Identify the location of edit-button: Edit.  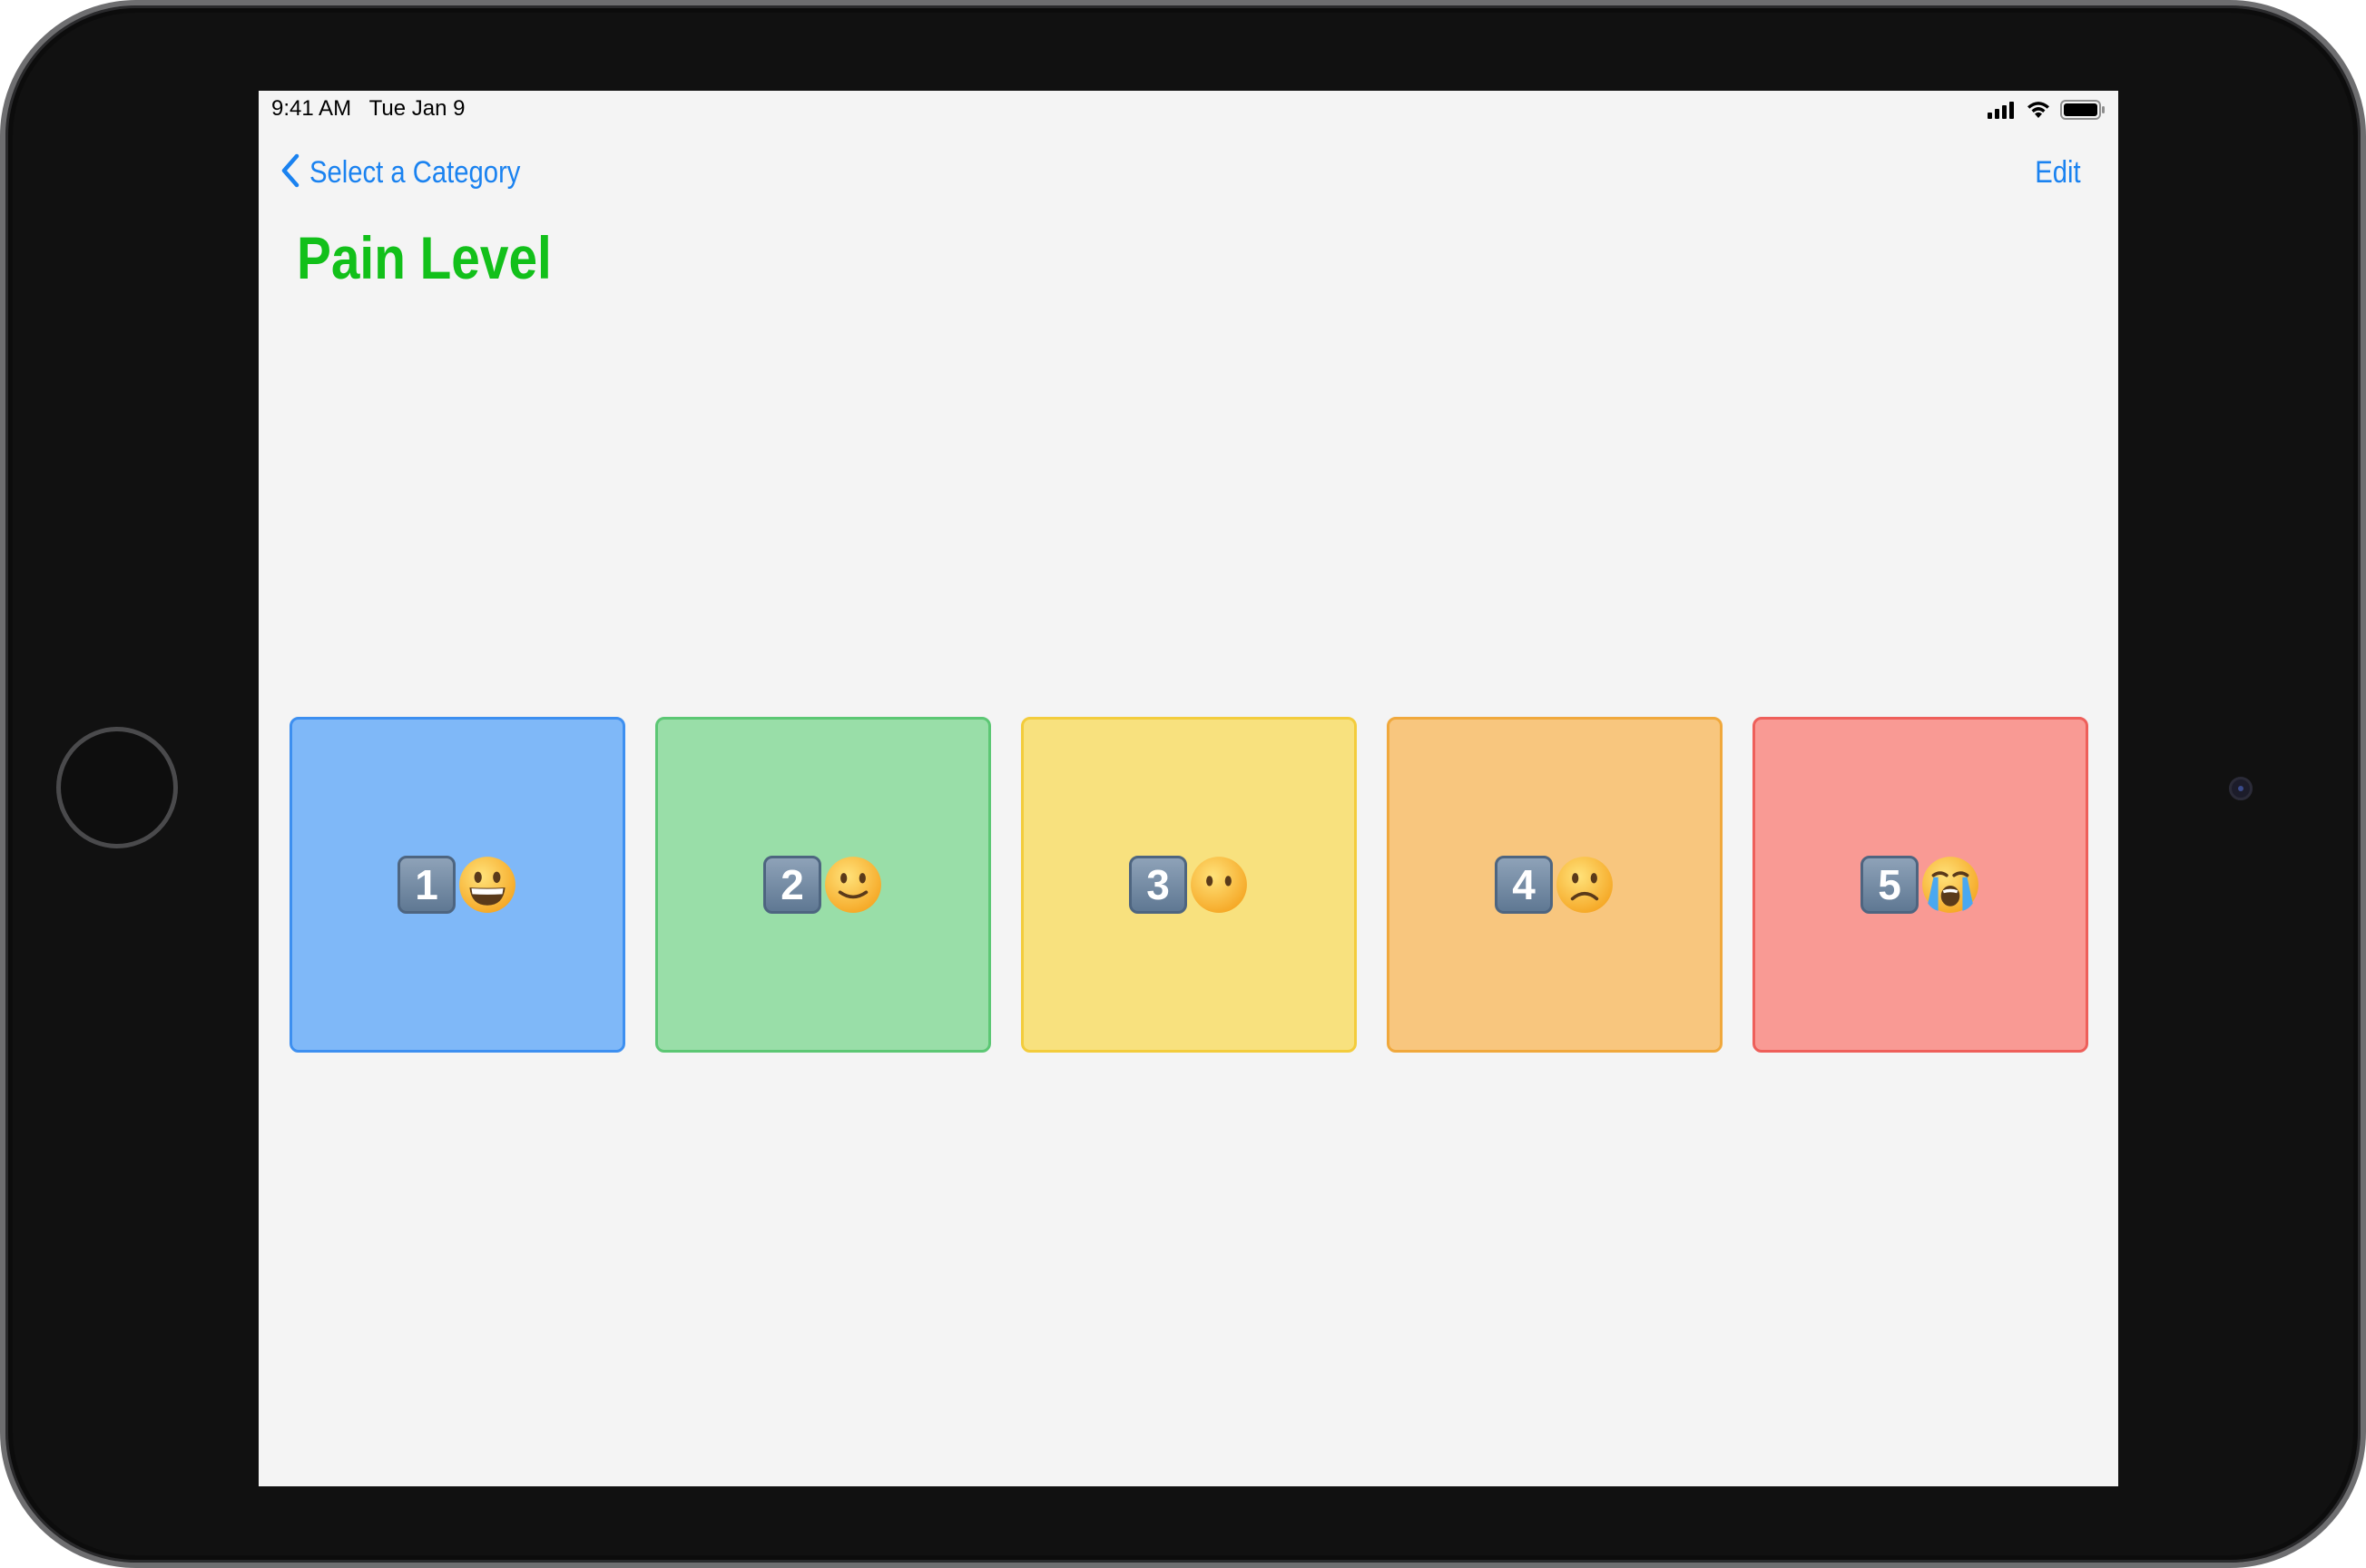
(2058, 172).